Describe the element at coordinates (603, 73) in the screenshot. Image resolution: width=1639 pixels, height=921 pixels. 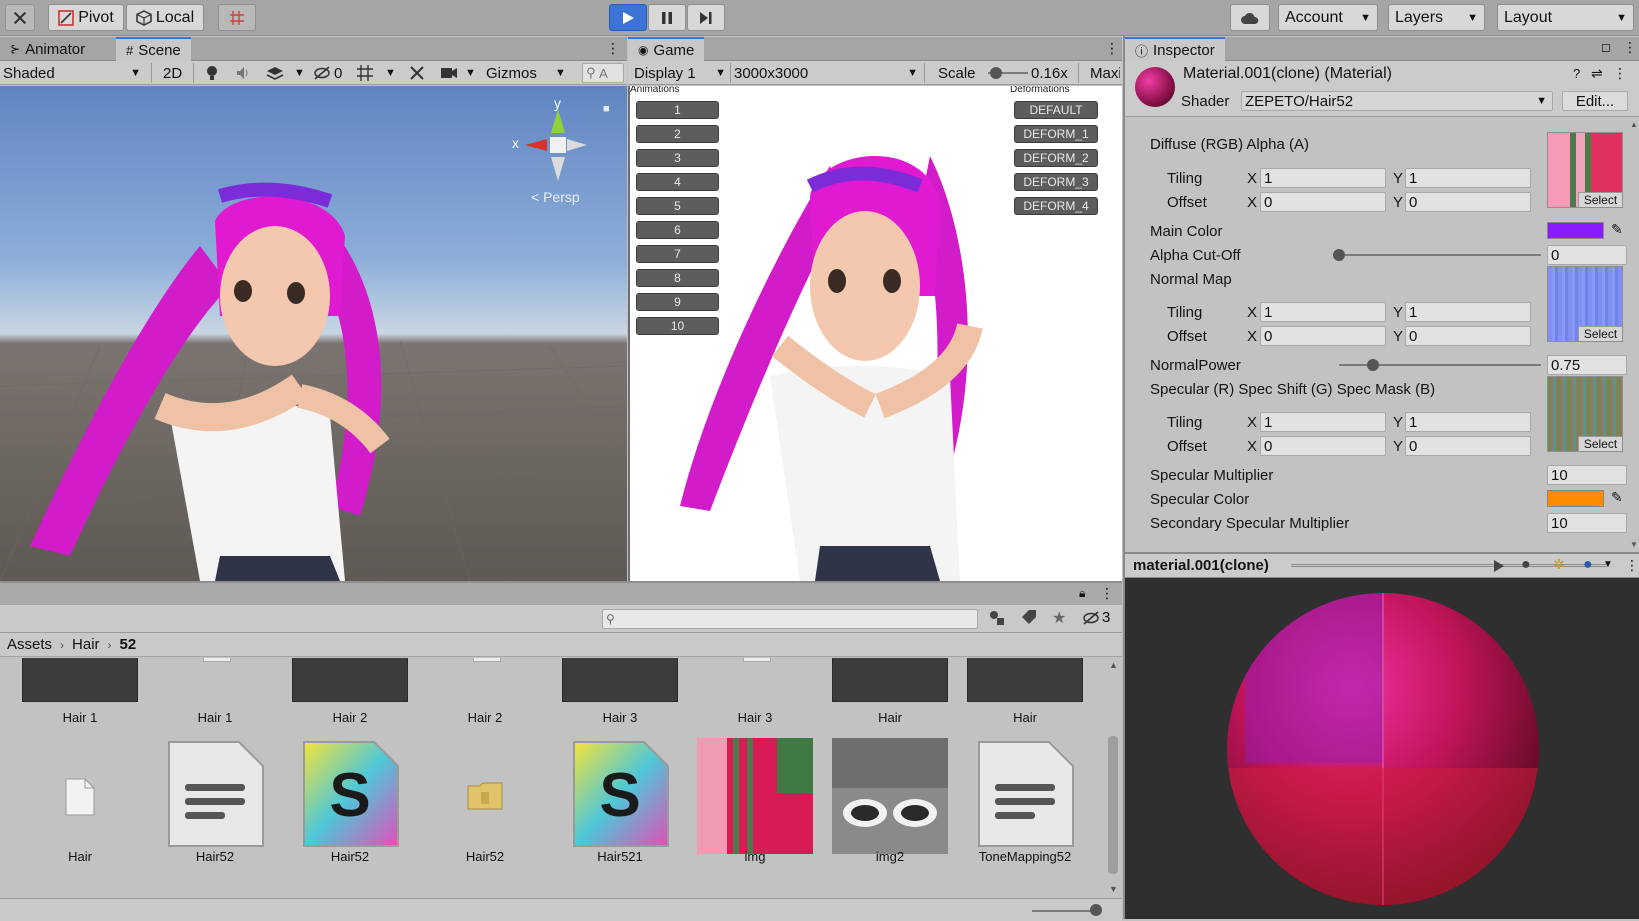
I see `scene-search-input: ⚲ A` at that location.